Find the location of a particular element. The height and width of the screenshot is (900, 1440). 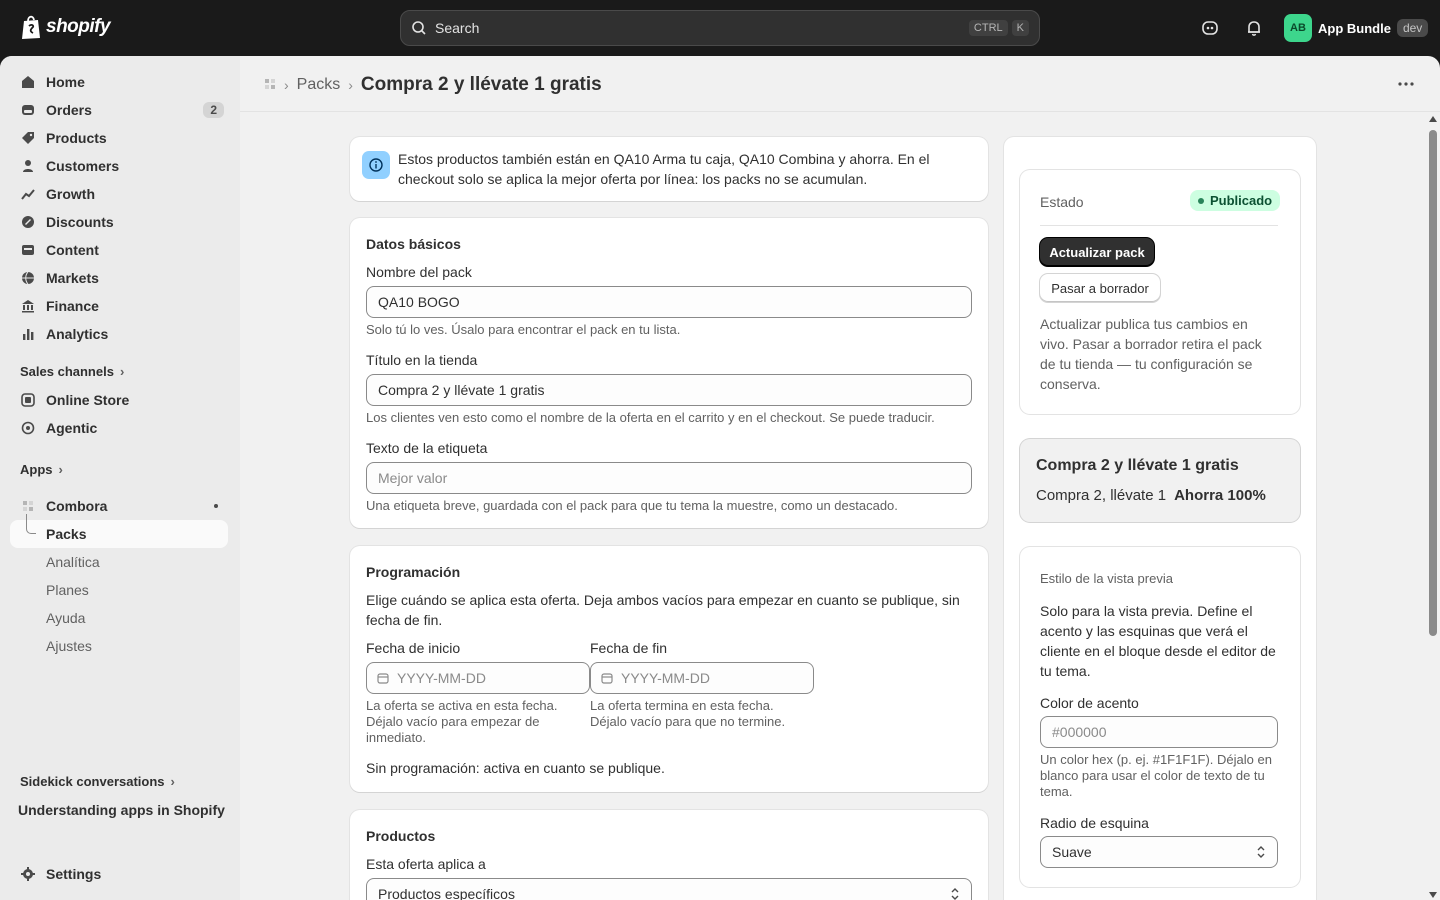

scrollbar is located at coordinates (1433, 508).